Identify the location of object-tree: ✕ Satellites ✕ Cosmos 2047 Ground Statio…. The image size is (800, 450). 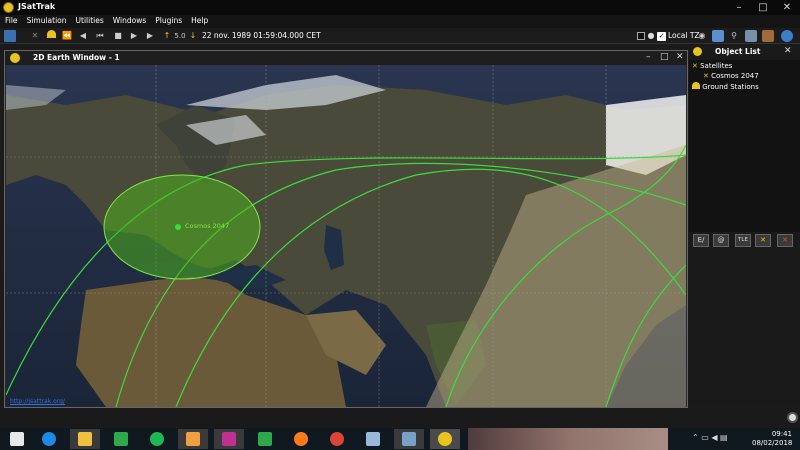
(744, 146).